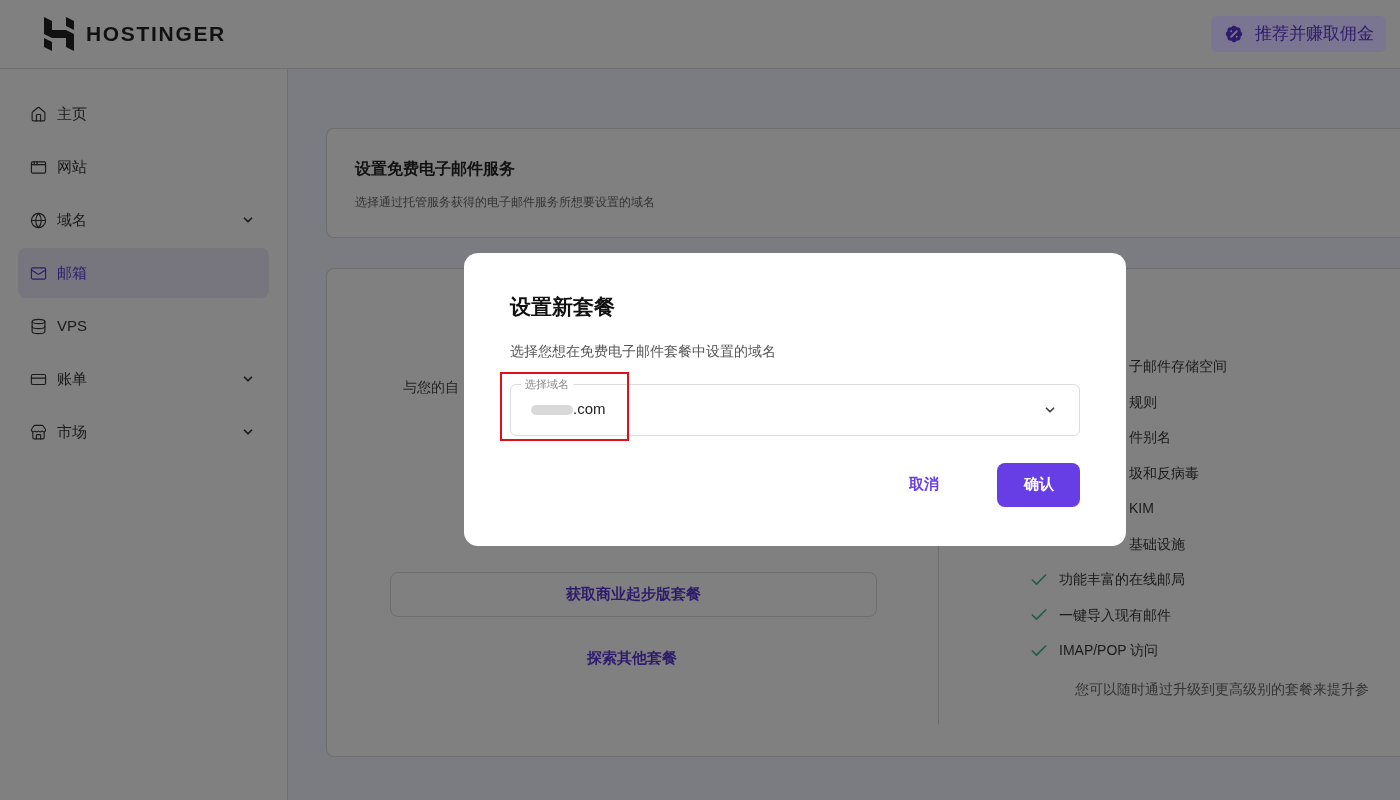  What do you see at coordinates (1141, 509) in the screenshot?
I see `feature-text: KIM` at bounding box center [1141, 509].